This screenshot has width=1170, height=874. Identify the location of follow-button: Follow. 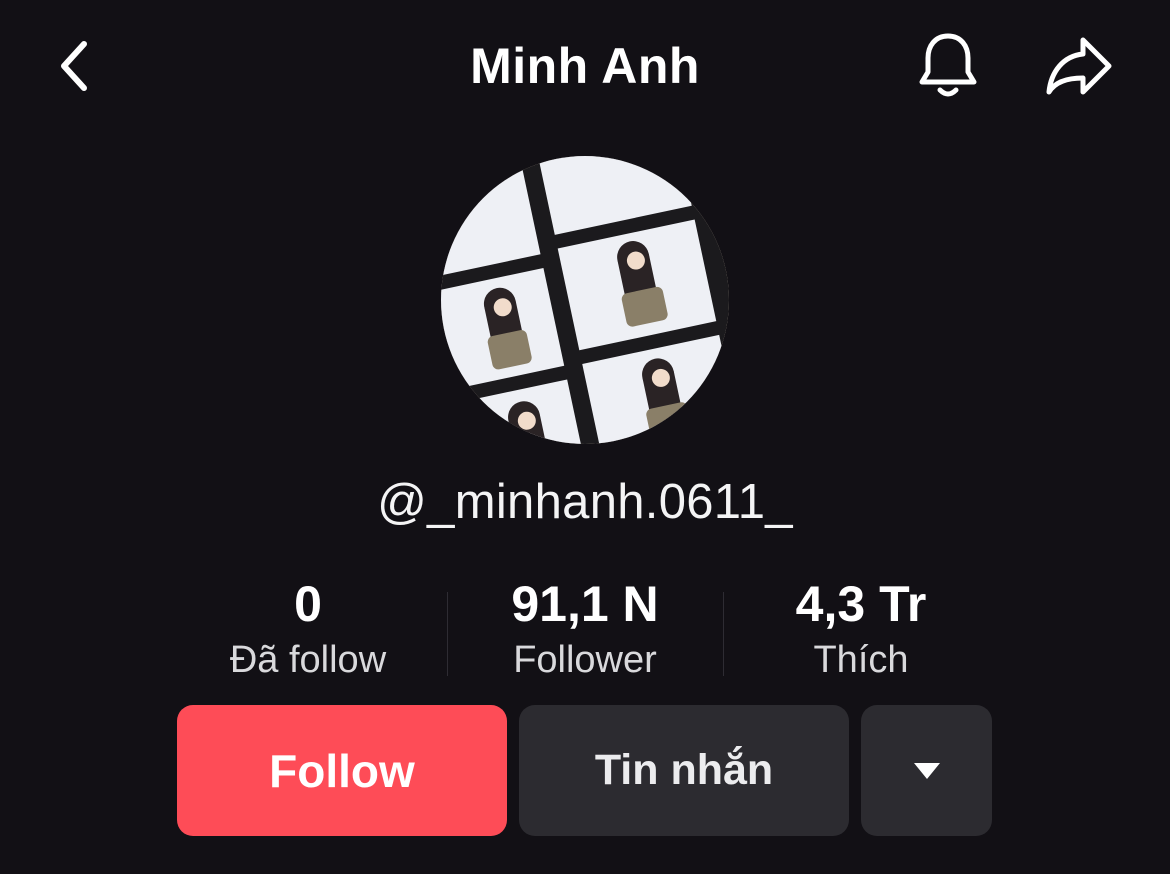
(342, 770).